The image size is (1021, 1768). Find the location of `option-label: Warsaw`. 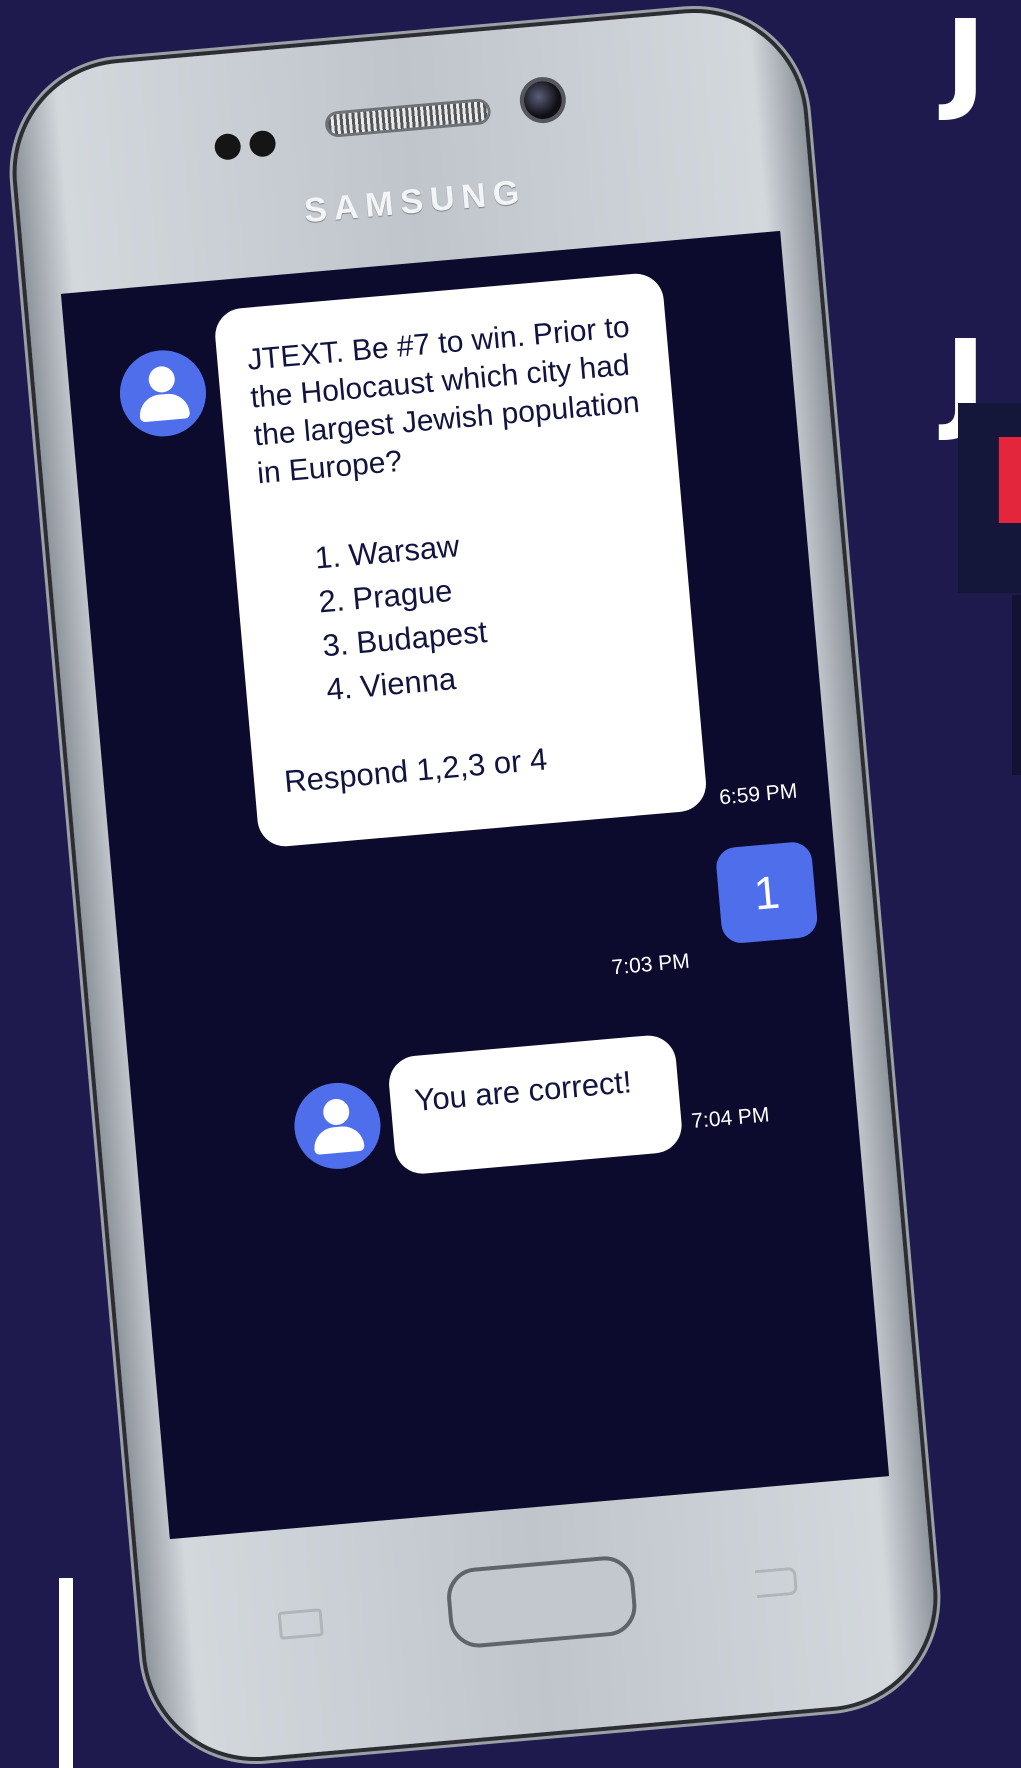

option-label: Warsaw is located at coordinates (404, 550).